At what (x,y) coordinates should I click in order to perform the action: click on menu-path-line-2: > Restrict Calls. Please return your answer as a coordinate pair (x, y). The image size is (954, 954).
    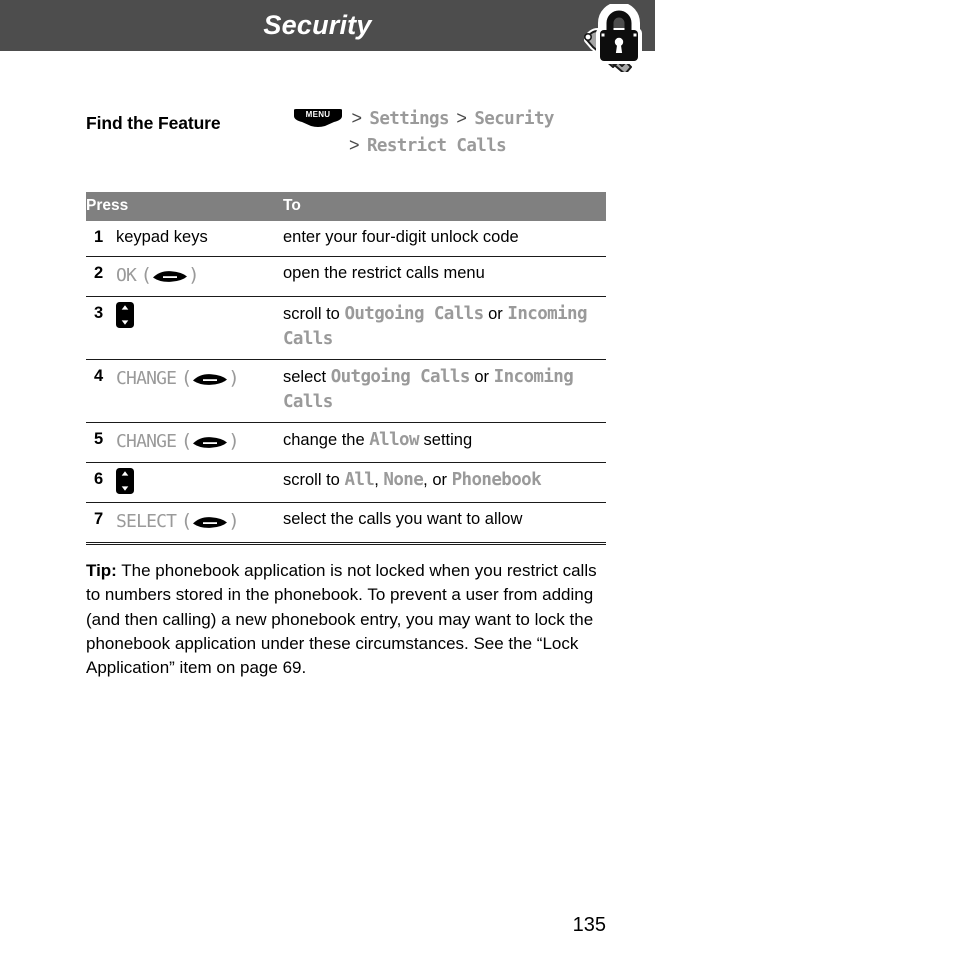
    Looking at the image, I should click on (470, 148).